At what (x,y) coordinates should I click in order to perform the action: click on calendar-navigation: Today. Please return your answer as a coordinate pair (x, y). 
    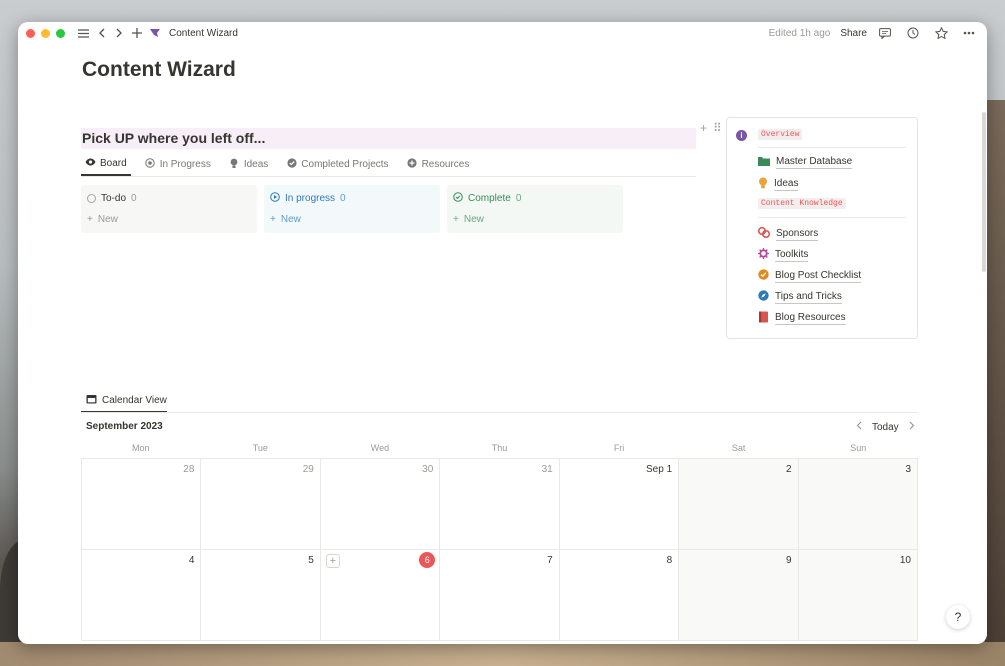
    Looking at the image, I should click on (885, 427).